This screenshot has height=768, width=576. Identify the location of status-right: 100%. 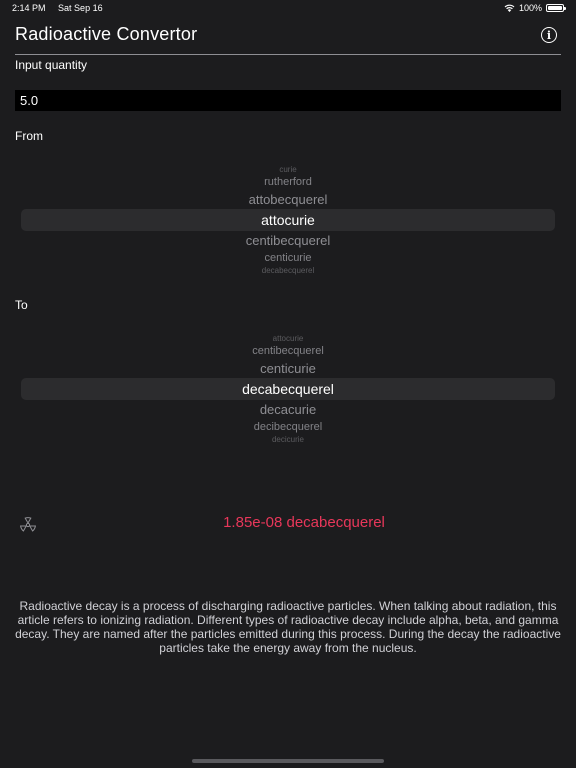
(535, 8).